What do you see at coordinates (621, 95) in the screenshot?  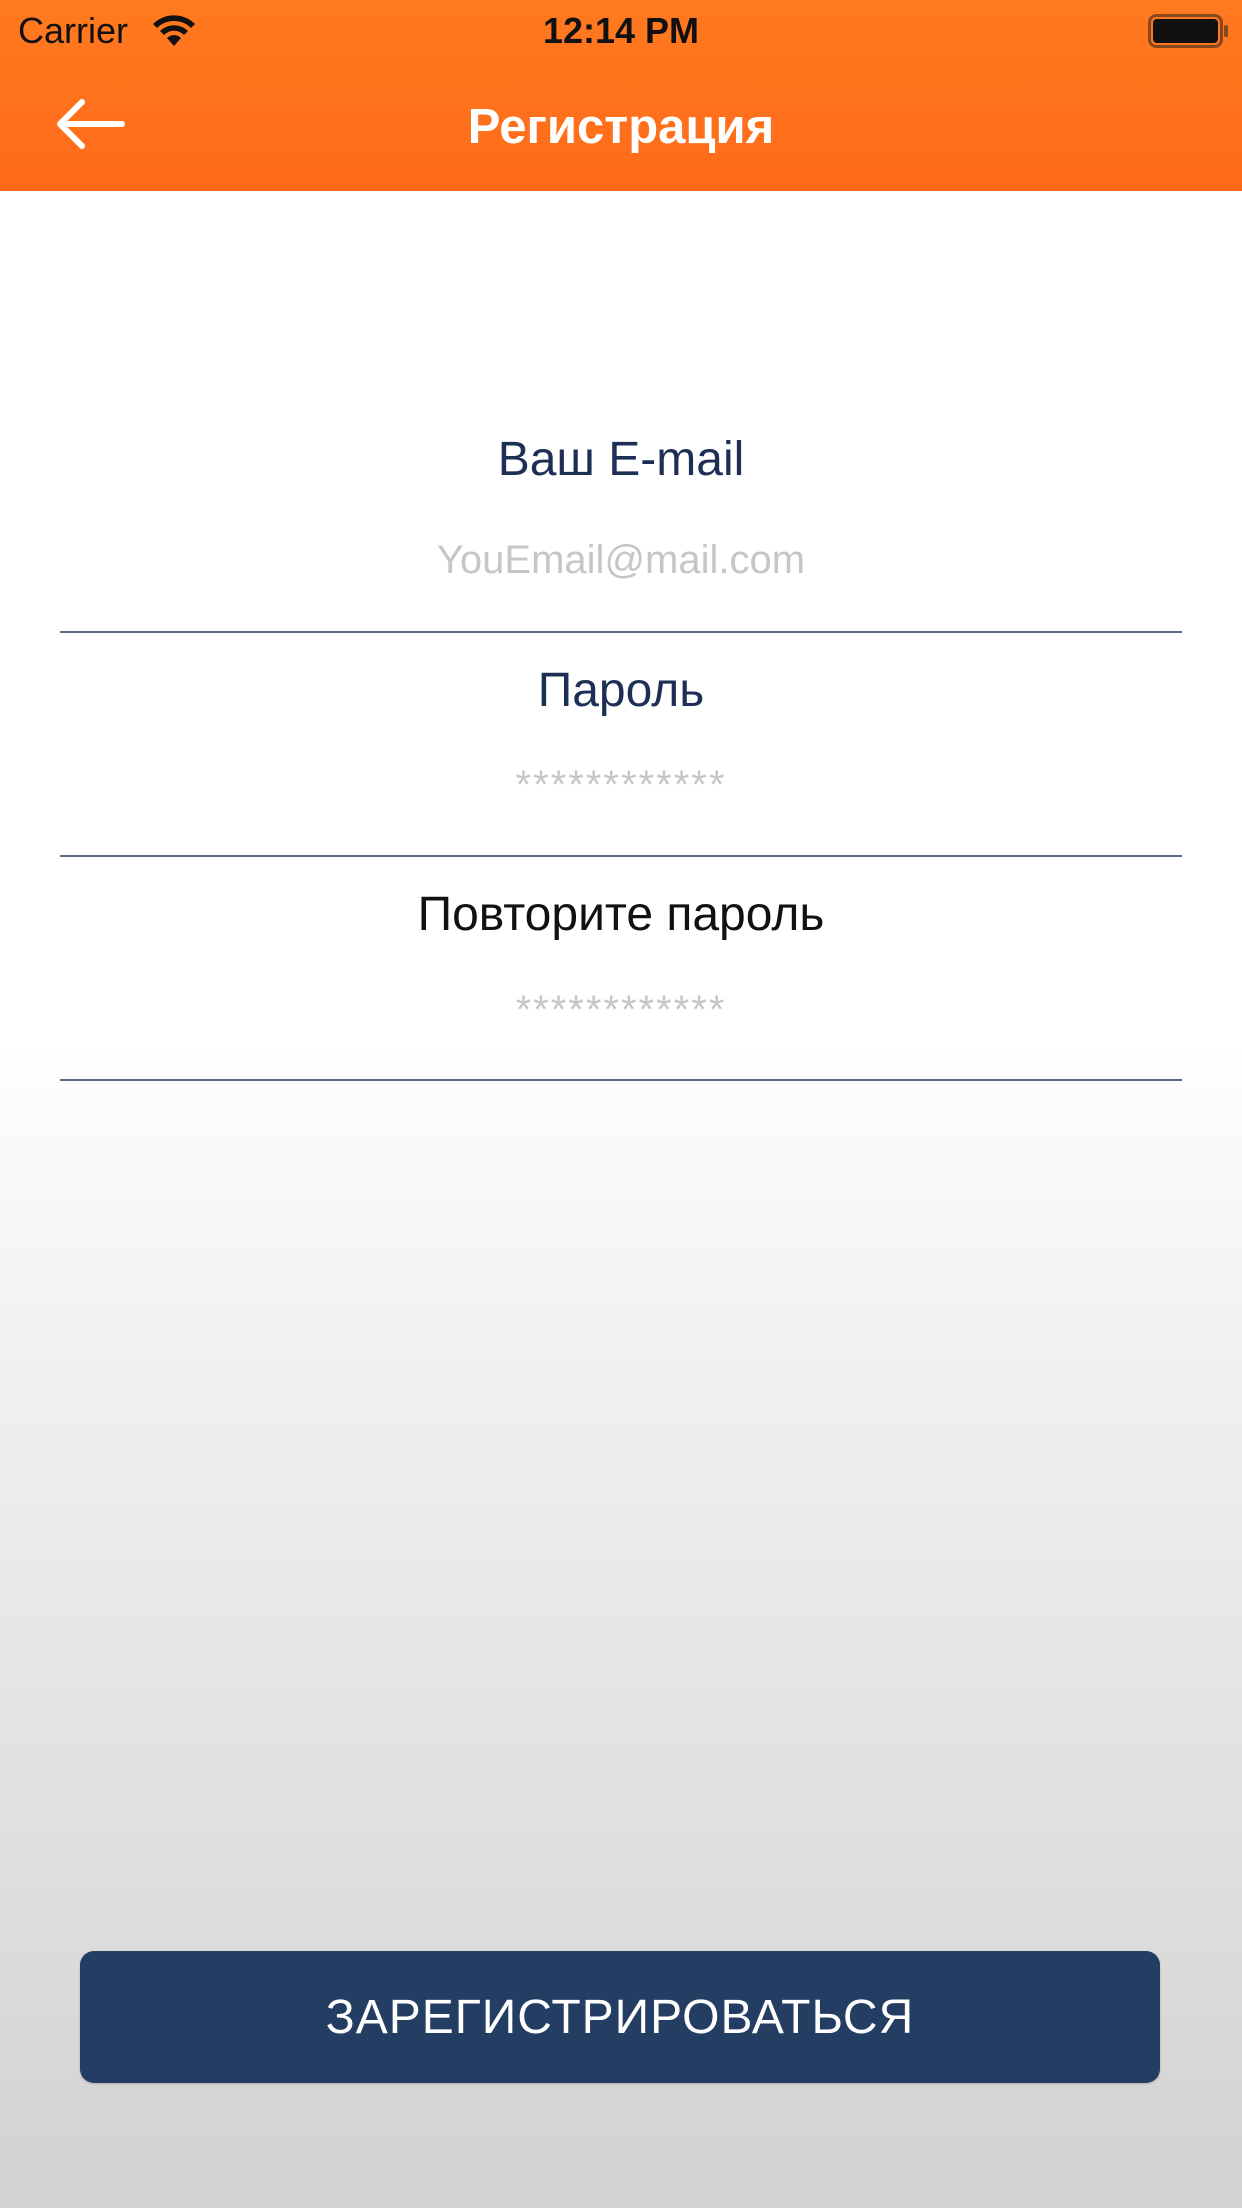 I see `header: Carrier 12:14 PM Регистрация` at bounding box center [621, 95].